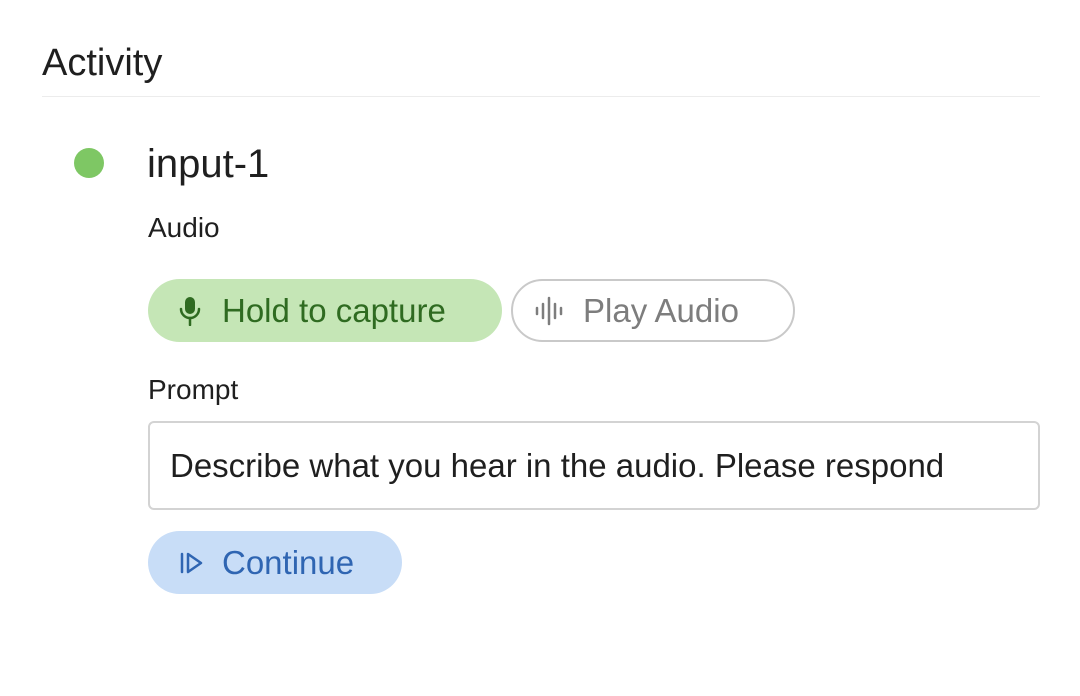  I want to click on waveform-icon, so click(551, 311).